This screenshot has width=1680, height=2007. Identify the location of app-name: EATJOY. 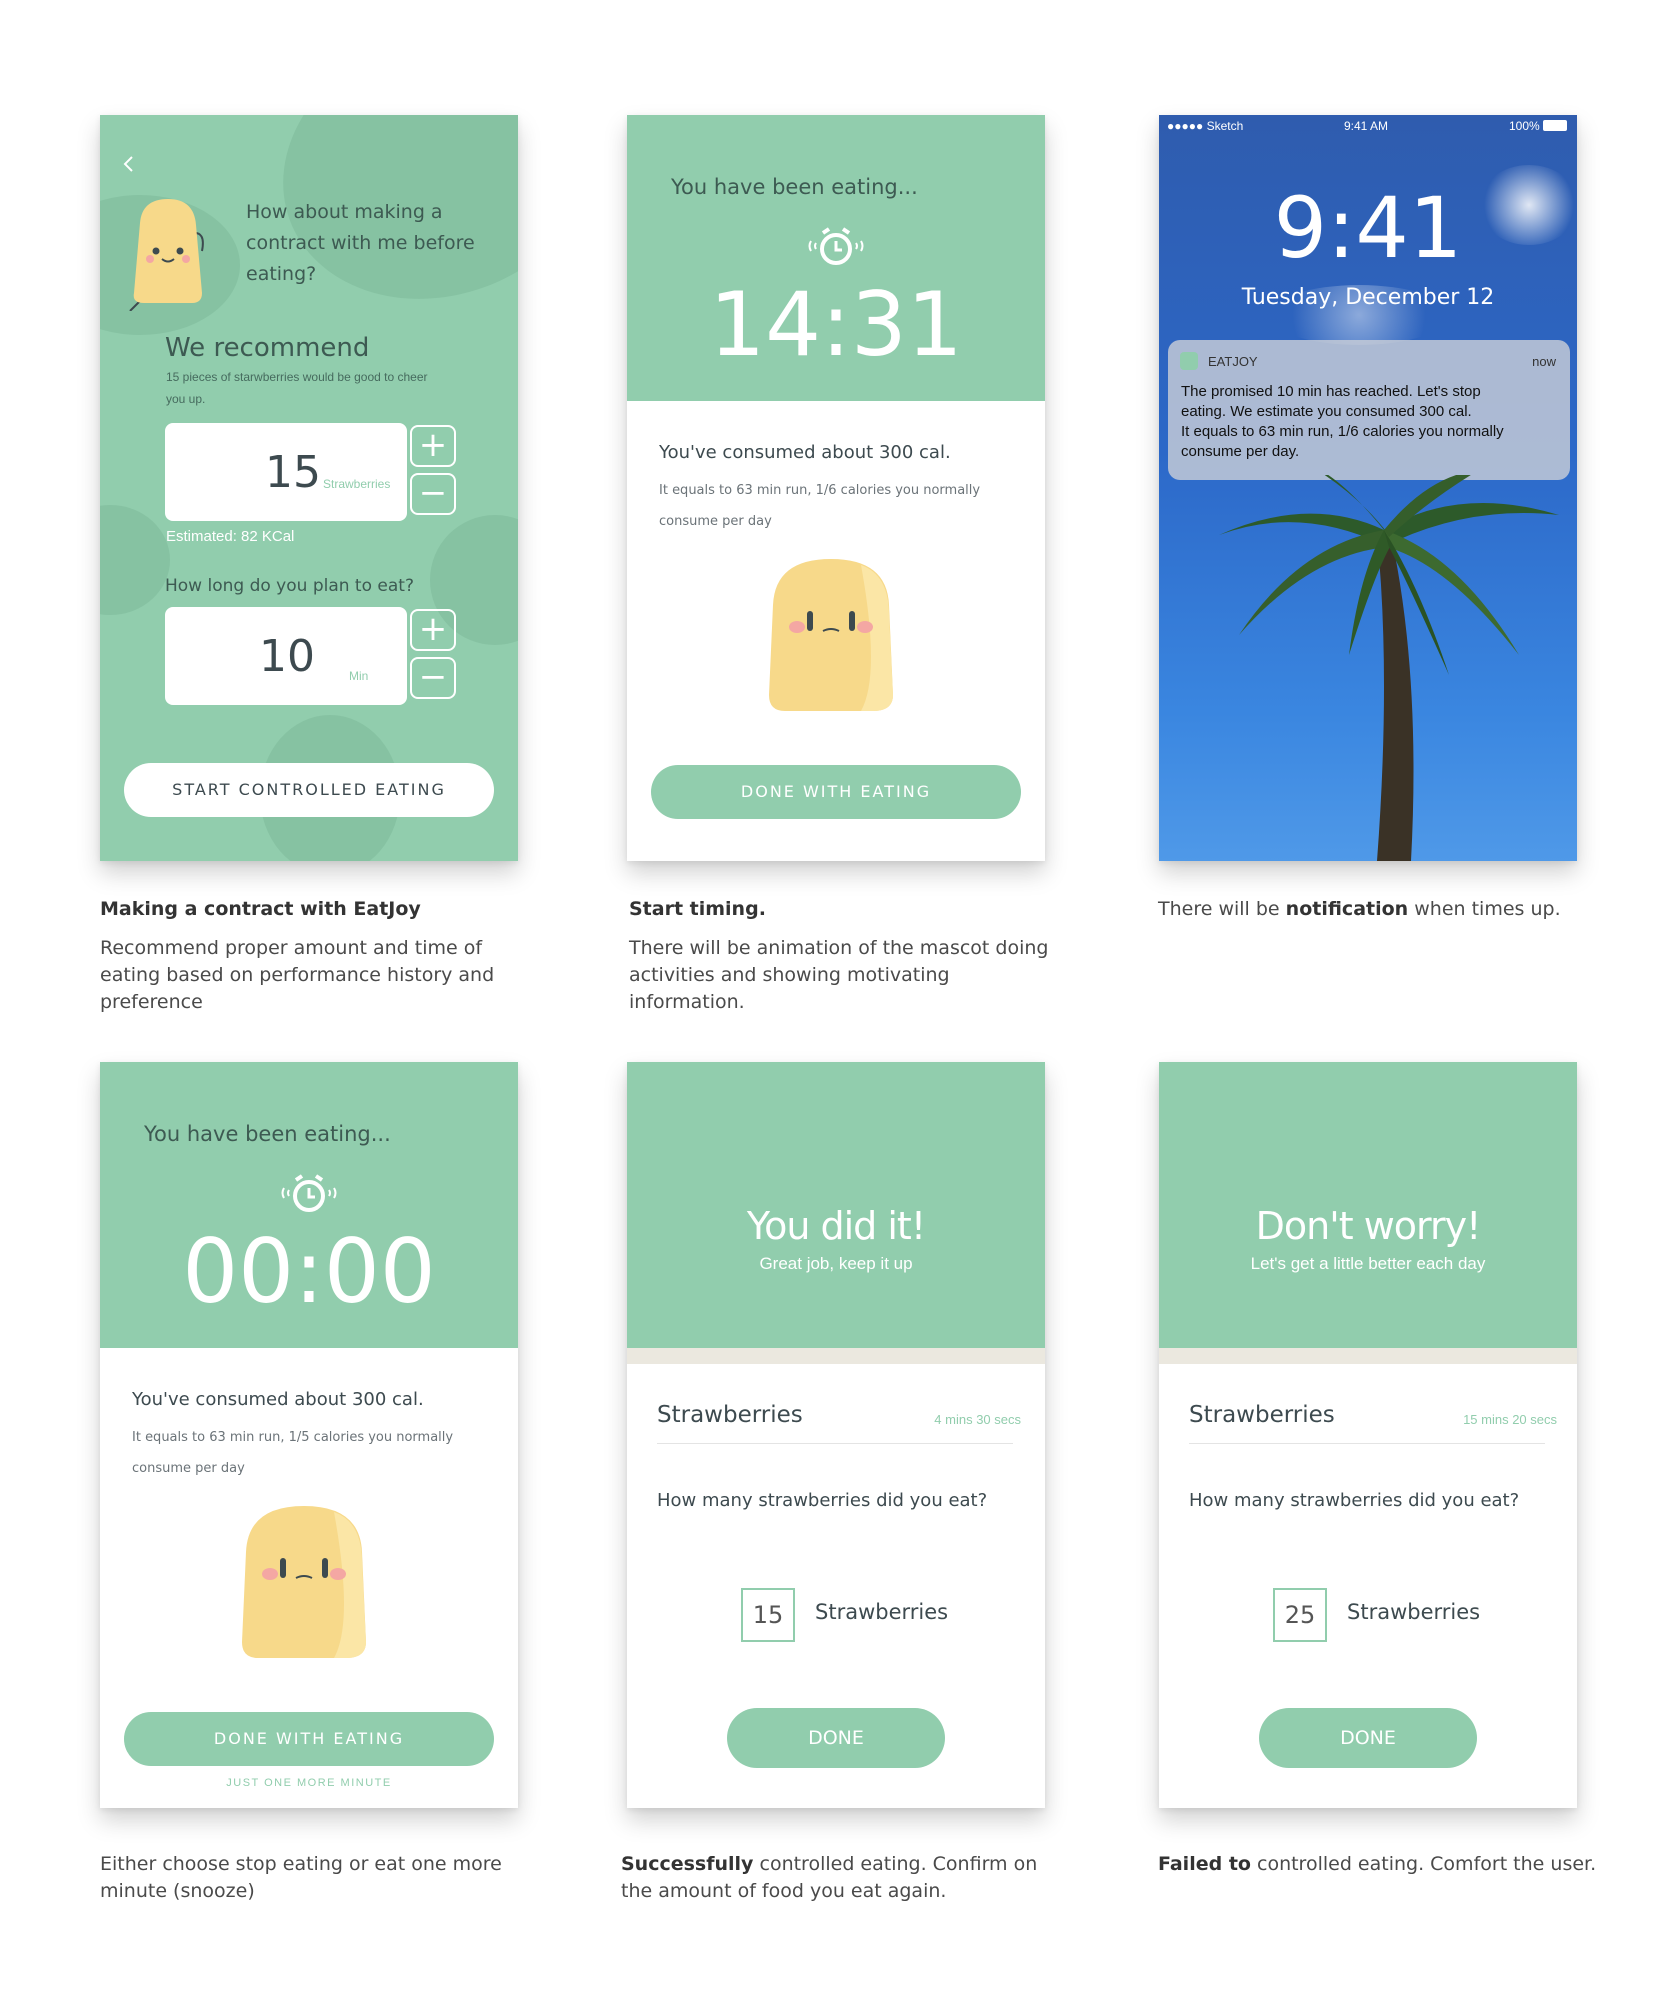
(1233, 361).